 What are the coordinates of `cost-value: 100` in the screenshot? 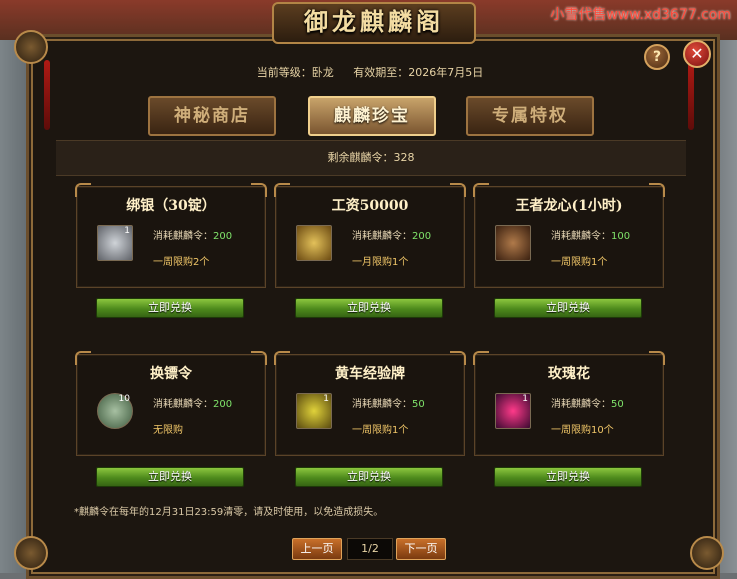 It's located at (621, 236).